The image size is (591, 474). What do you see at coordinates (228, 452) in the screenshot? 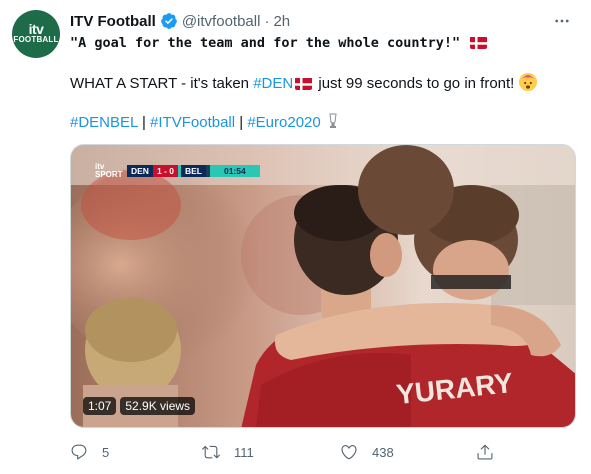
I see `retweet-button: 111` at bounding box center [228, 452].